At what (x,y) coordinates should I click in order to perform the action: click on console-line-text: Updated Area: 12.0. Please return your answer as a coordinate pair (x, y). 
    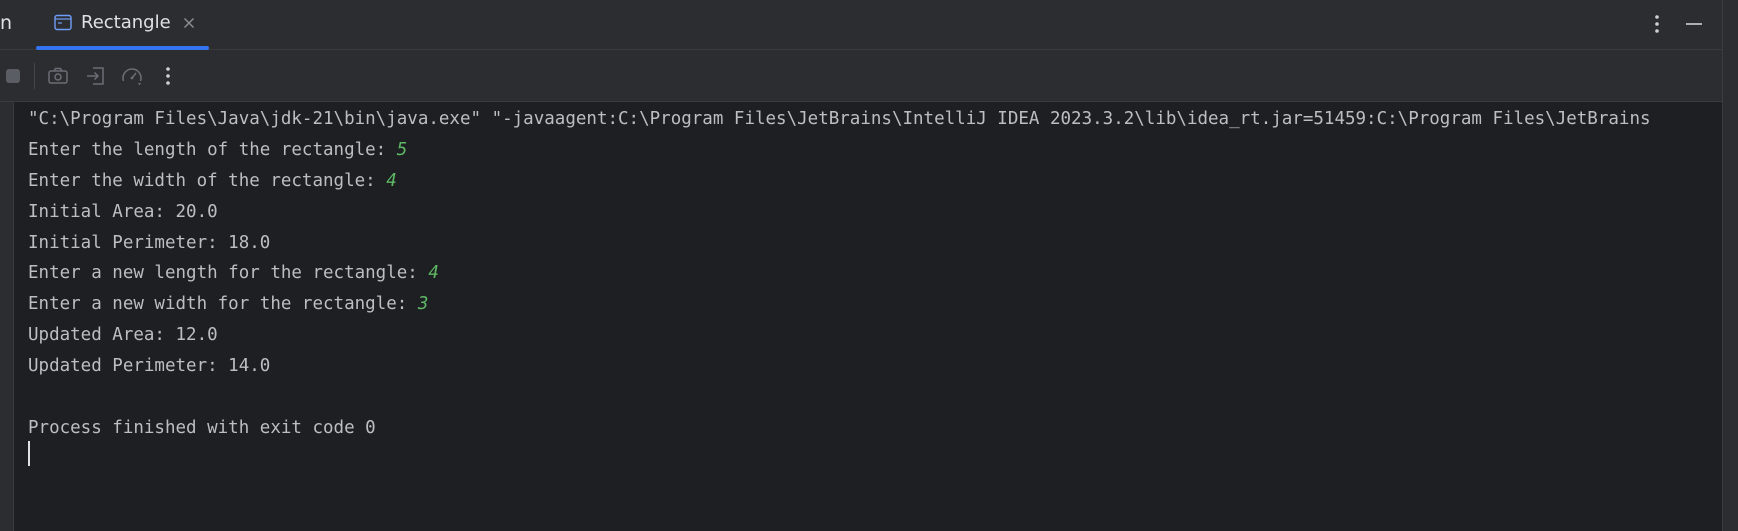
    Looking at the image, I should click on (123, 335).